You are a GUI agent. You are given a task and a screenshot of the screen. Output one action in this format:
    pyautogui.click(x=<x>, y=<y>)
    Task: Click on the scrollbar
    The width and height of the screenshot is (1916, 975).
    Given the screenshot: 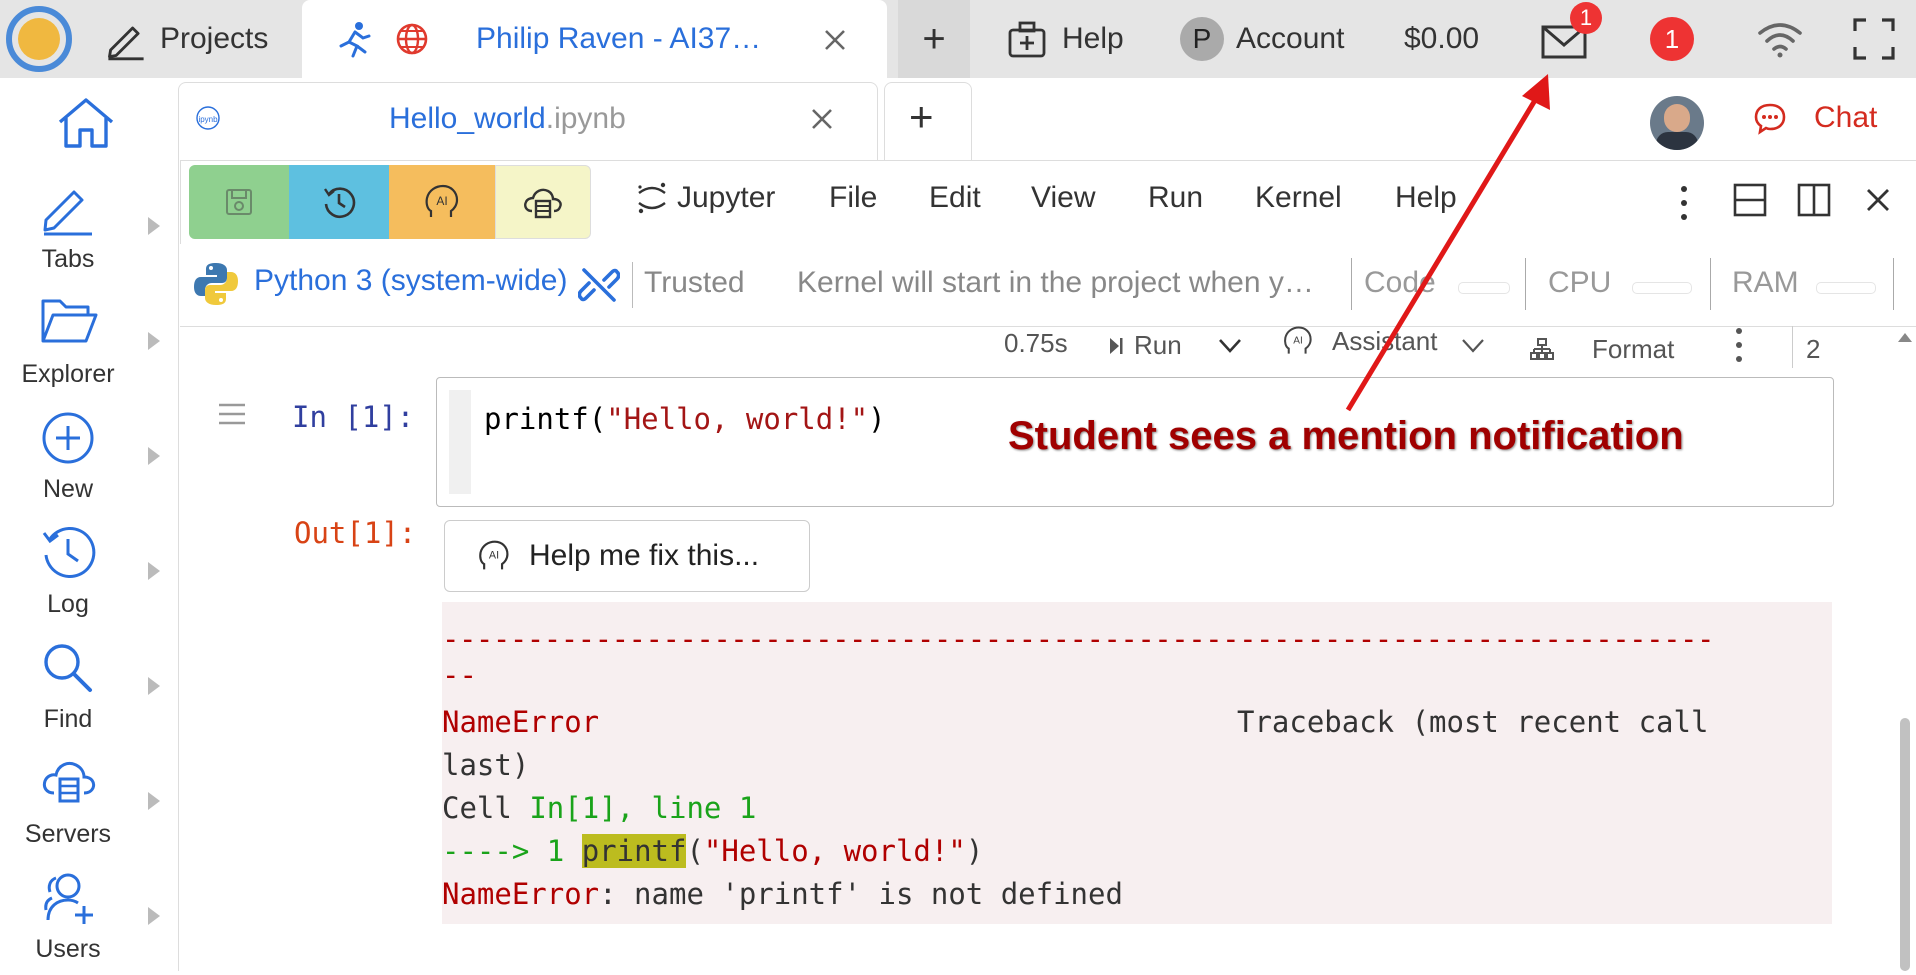 What is the action you would take?
    pyautogui.click(x=1905, y=844)
    